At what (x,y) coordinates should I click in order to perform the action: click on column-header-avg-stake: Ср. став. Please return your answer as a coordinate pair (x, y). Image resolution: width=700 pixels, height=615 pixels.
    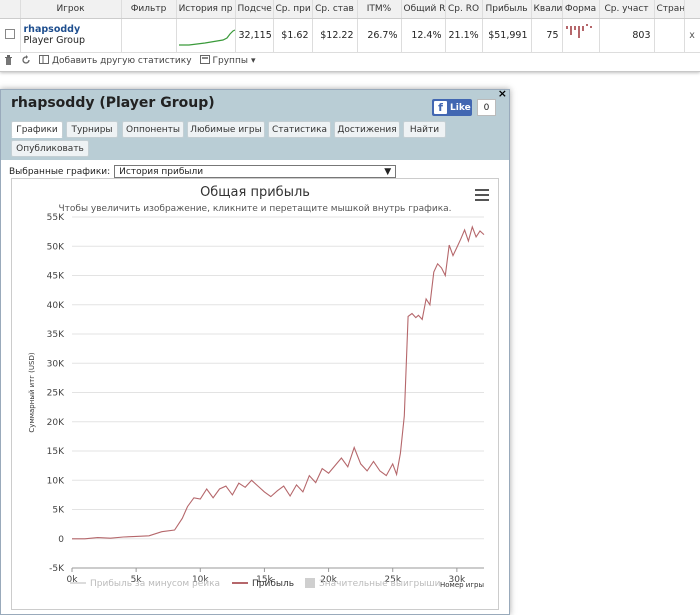
    Looking at the image, I should click on (335, 9).